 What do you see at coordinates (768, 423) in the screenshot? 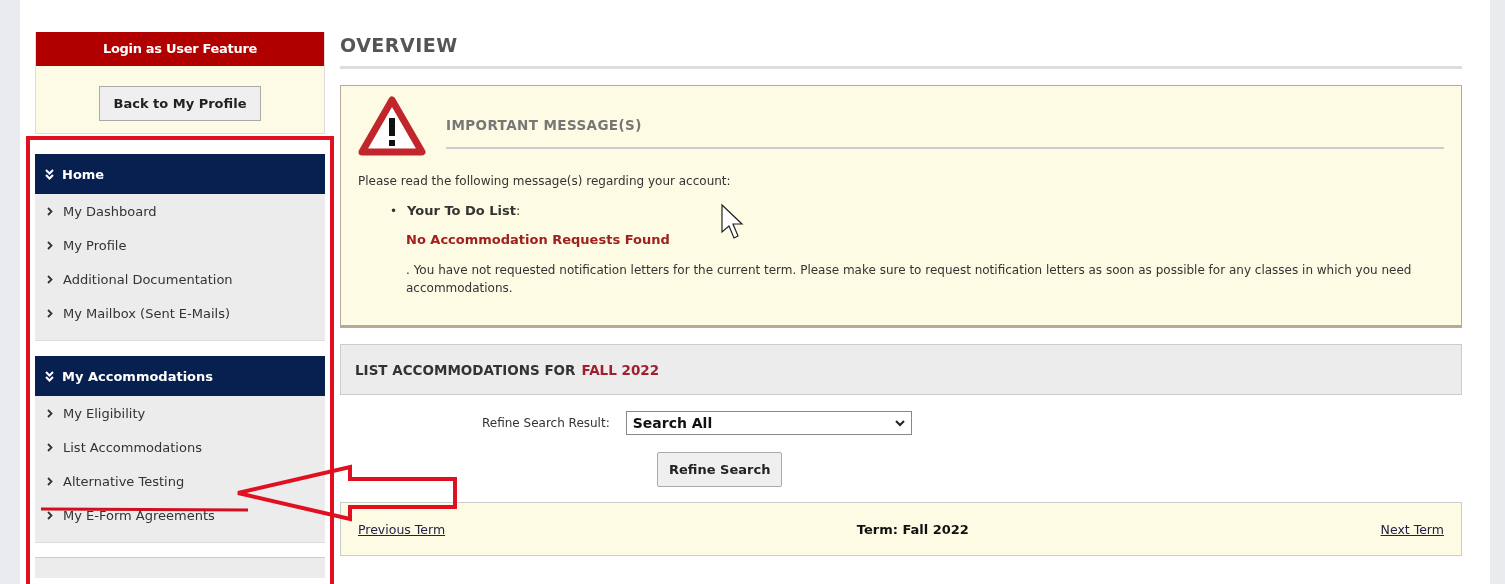
I see `filter-select: Search All` at bounding box center [768, 423].